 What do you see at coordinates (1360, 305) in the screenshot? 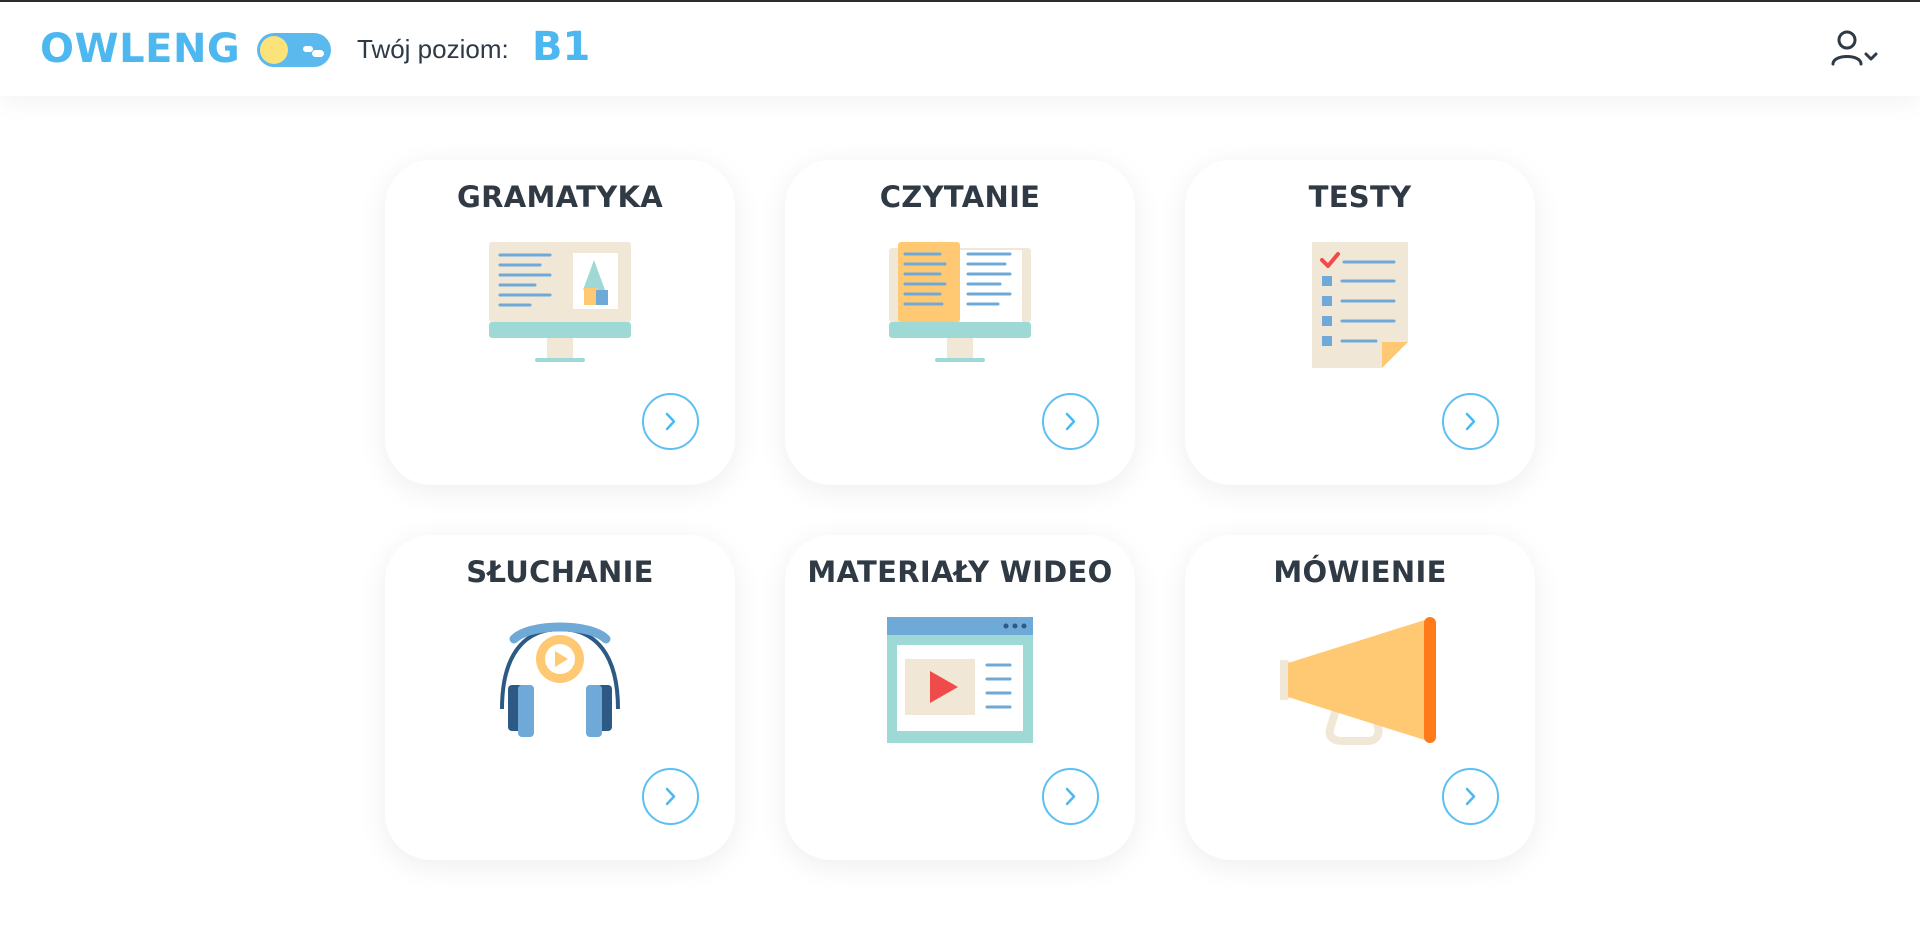
I see `checklist-icon` at bounding box center [1360, 305].